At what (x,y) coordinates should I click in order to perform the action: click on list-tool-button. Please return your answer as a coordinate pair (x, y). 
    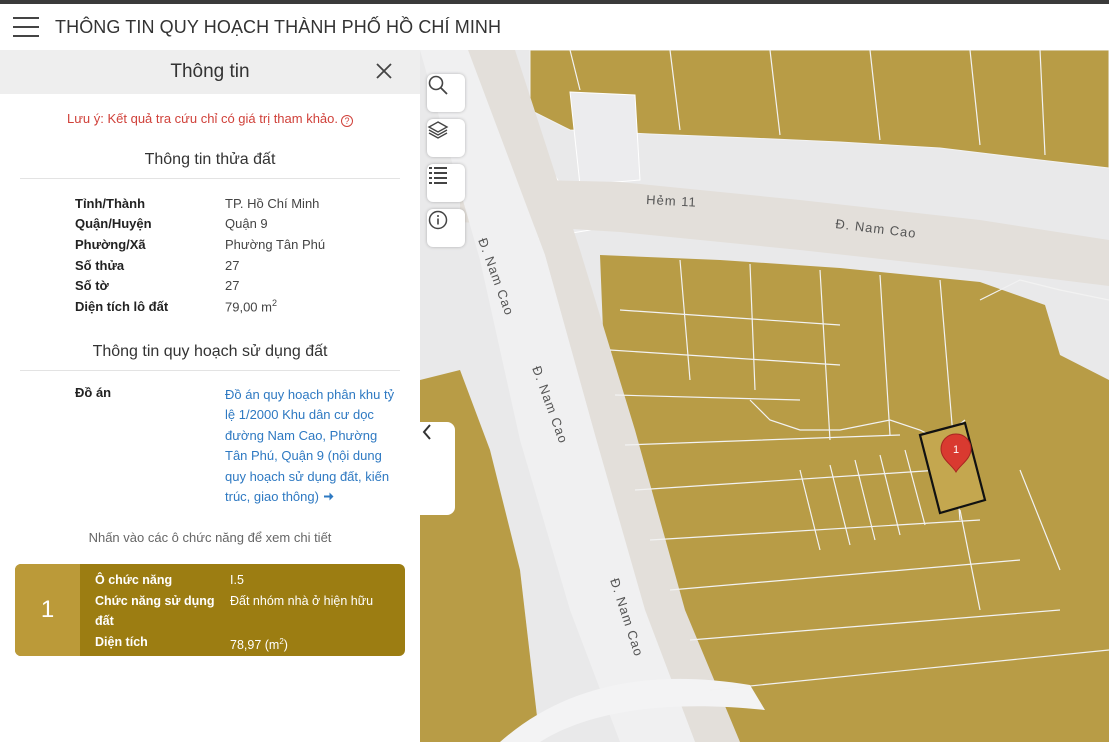
    Looking at the image, I should click on (446, 183).